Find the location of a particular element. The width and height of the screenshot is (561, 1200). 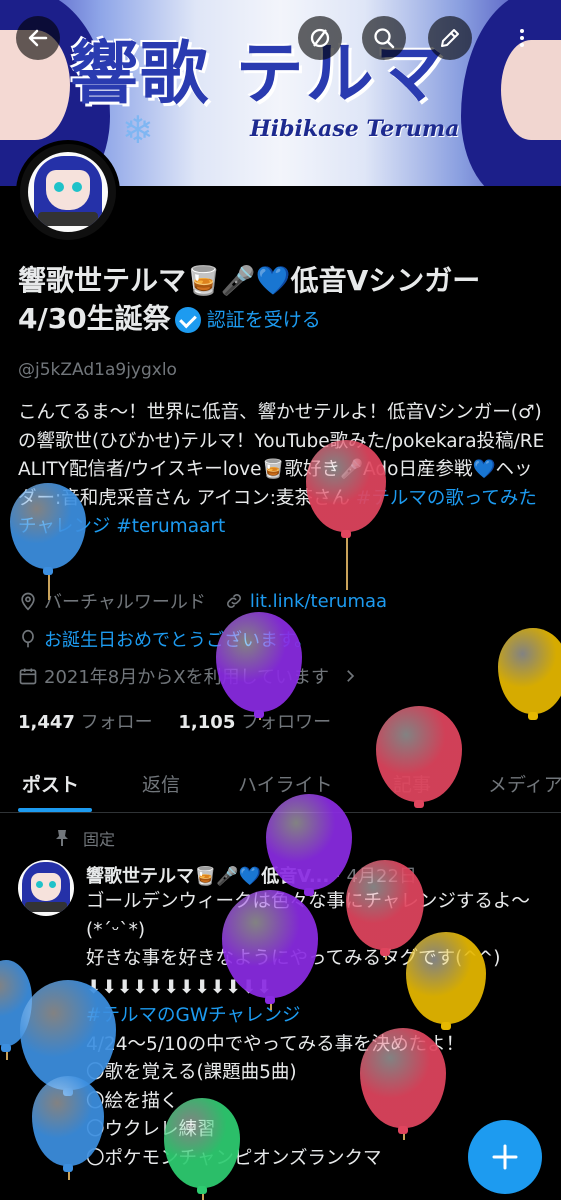

edit-icon is located at coordinates (450, 38).